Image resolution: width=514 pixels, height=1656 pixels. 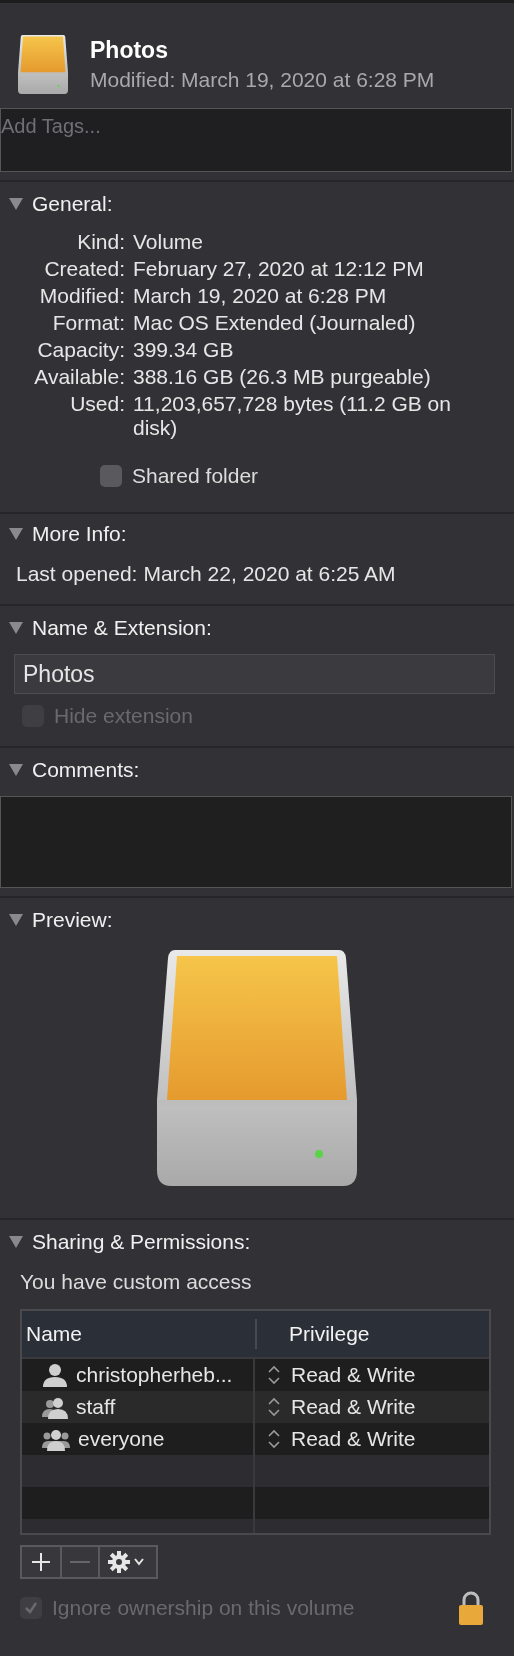 I want to click on checkbox-label: Hide extension, so click(x=123, y=716).